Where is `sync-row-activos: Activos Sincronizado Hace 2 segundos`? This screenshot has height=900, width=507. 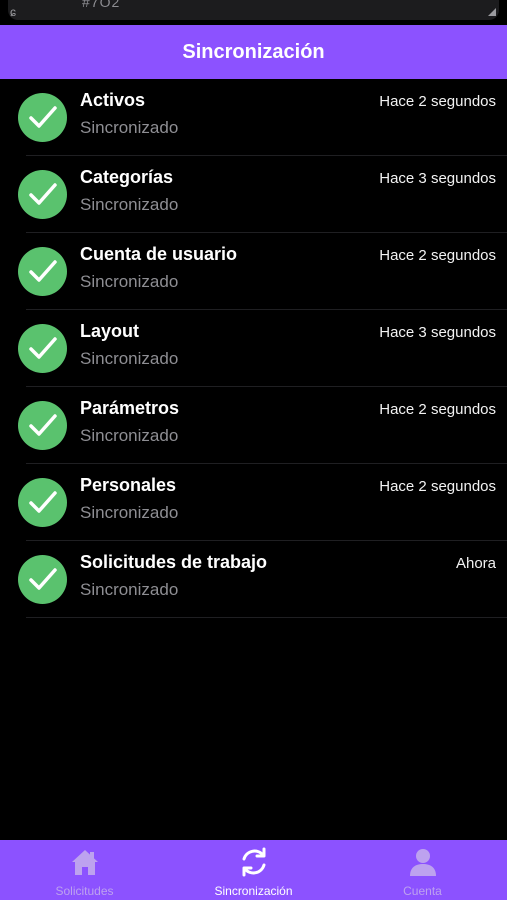 sync-row-activos: Activos Sincronizado Hace 2 segundos is located at coordinates (253, 117).